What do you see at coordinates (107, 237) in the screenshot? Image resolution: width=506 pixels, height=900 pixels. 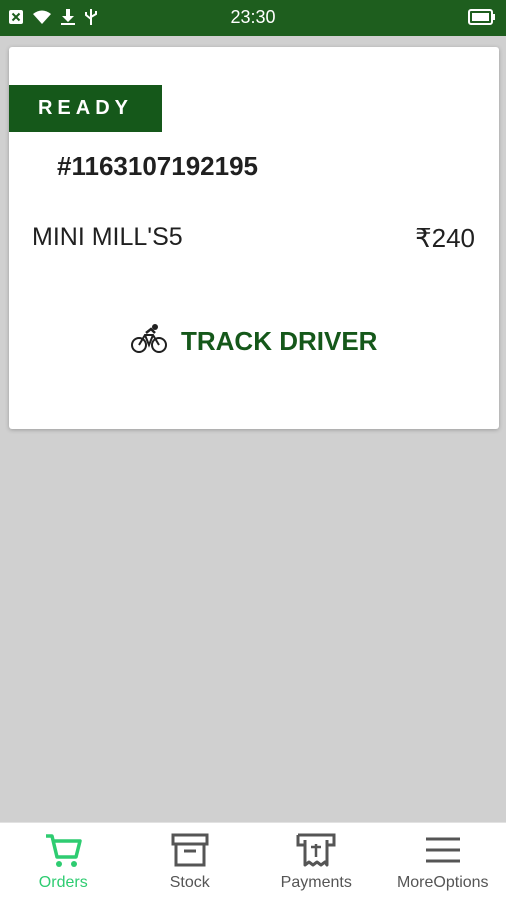 I see `item-name: MINI MILL'S5` at bounding box center [107, 237].